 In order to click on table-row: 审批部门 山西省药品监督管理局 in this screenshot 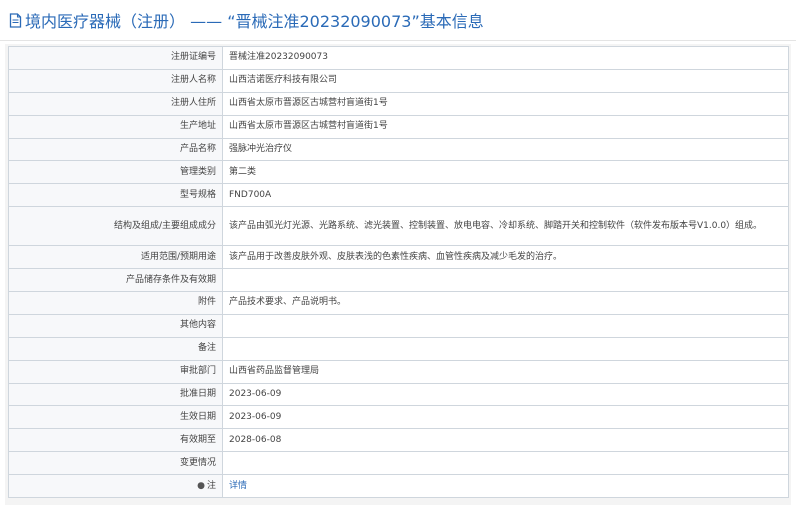, I will do `click(398, 371)`.